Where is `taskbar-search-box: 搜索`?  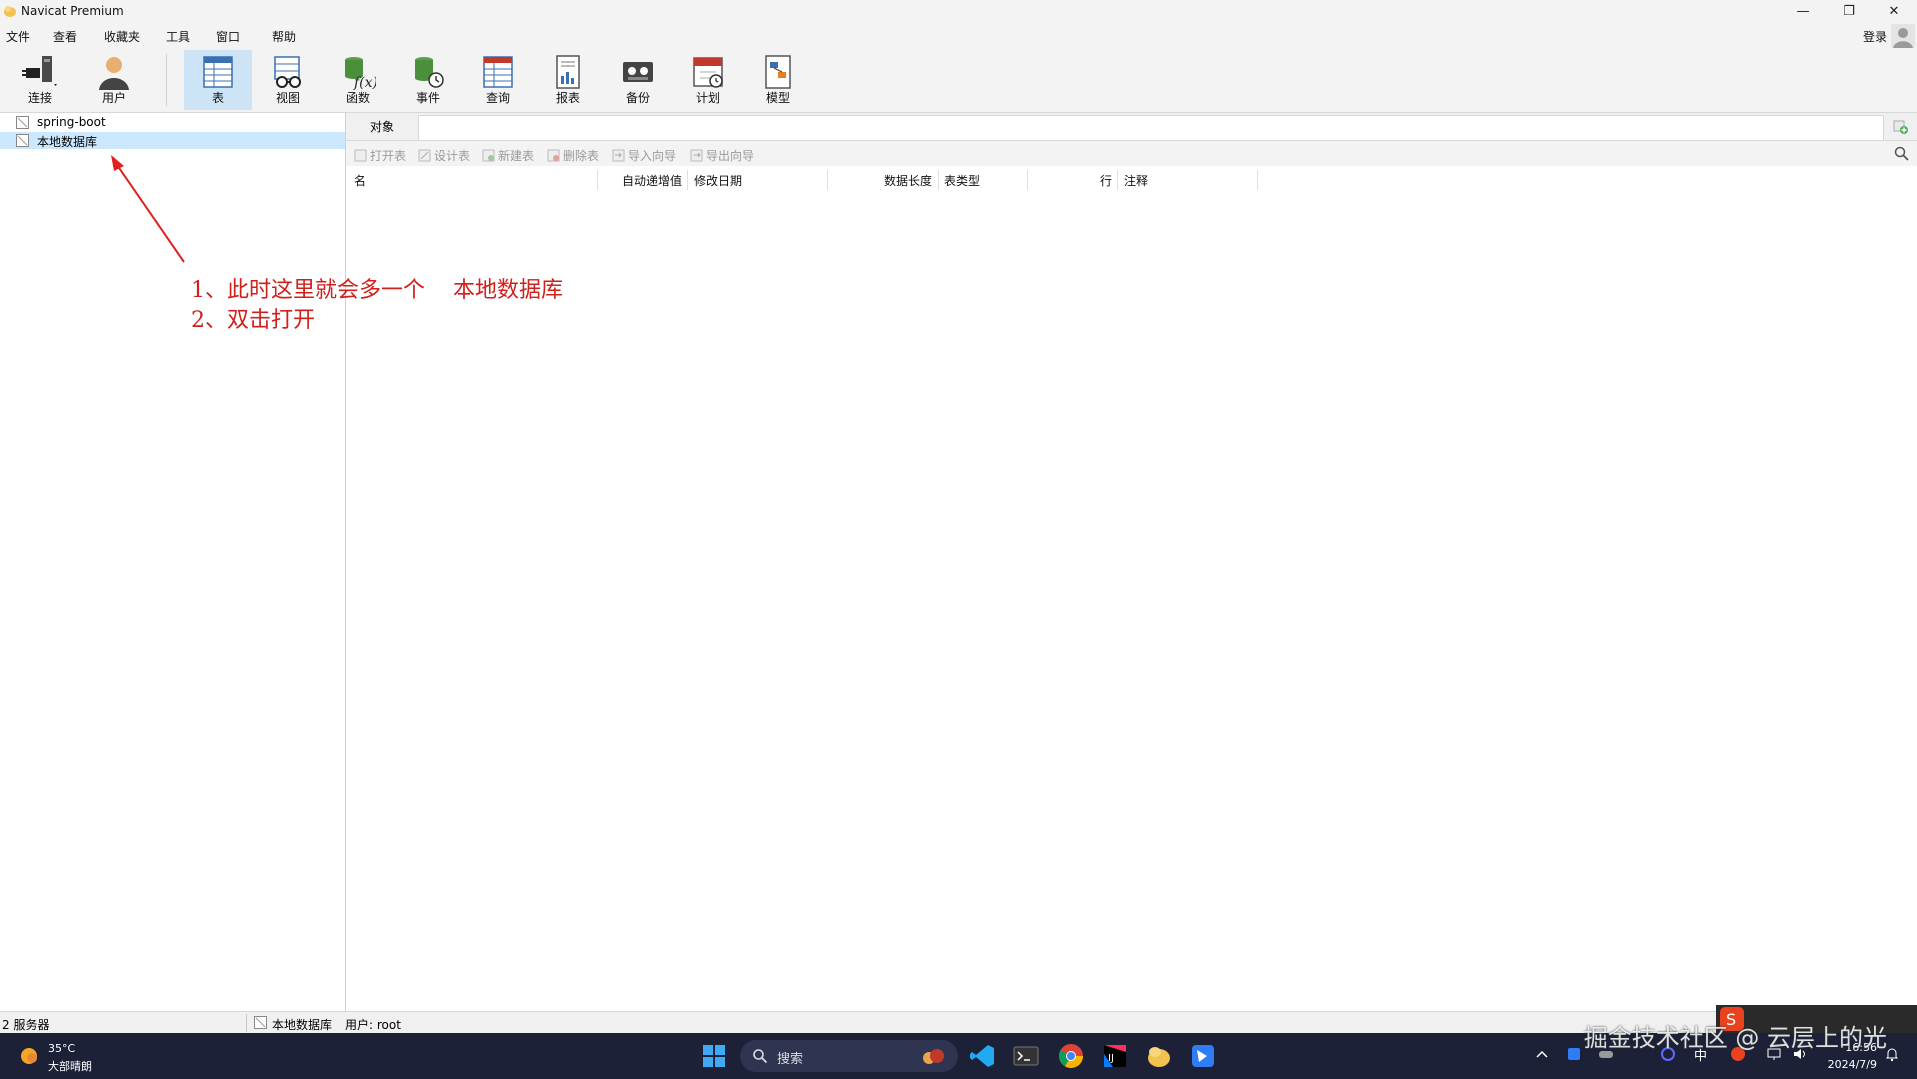 taskbar-search-box: 搜索 is located at coordinates (849, 1056).